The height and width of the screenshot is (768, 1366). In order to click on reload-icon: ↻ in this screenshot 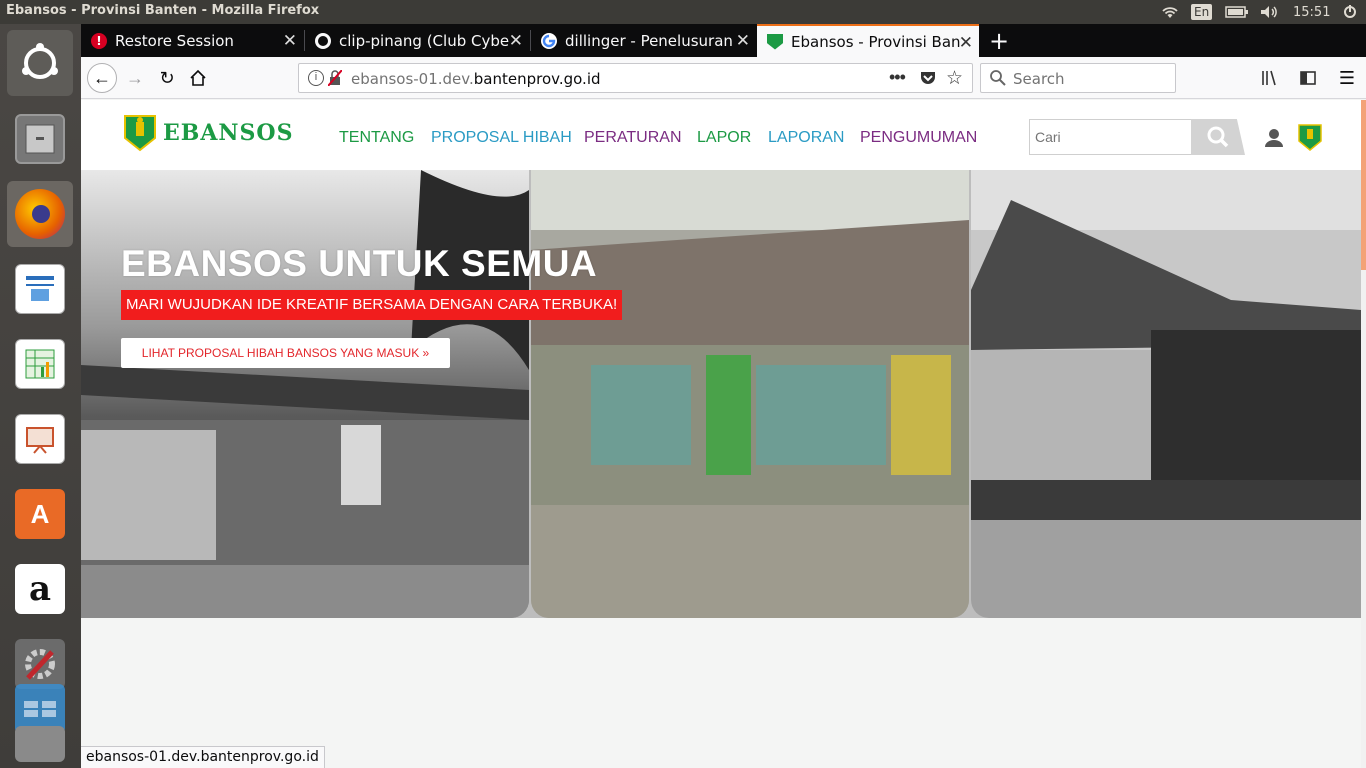, I will do `click(167, 77)`.